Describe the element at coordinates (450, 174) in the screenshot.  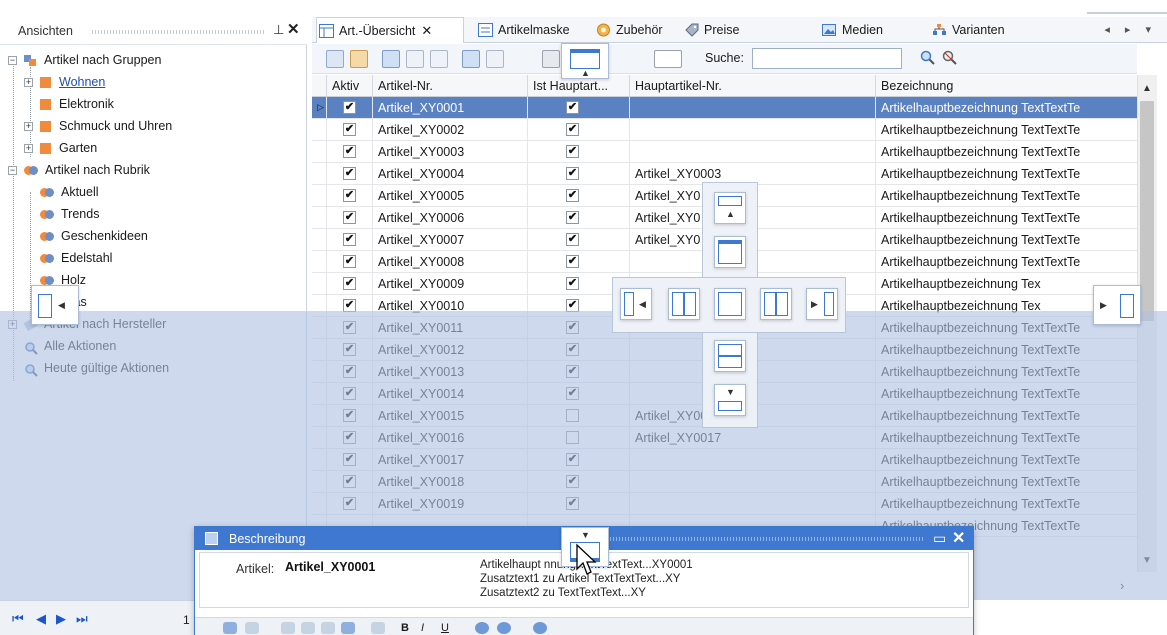
I see `artikel-nr-cell: Artikel_XY0004` at that location.